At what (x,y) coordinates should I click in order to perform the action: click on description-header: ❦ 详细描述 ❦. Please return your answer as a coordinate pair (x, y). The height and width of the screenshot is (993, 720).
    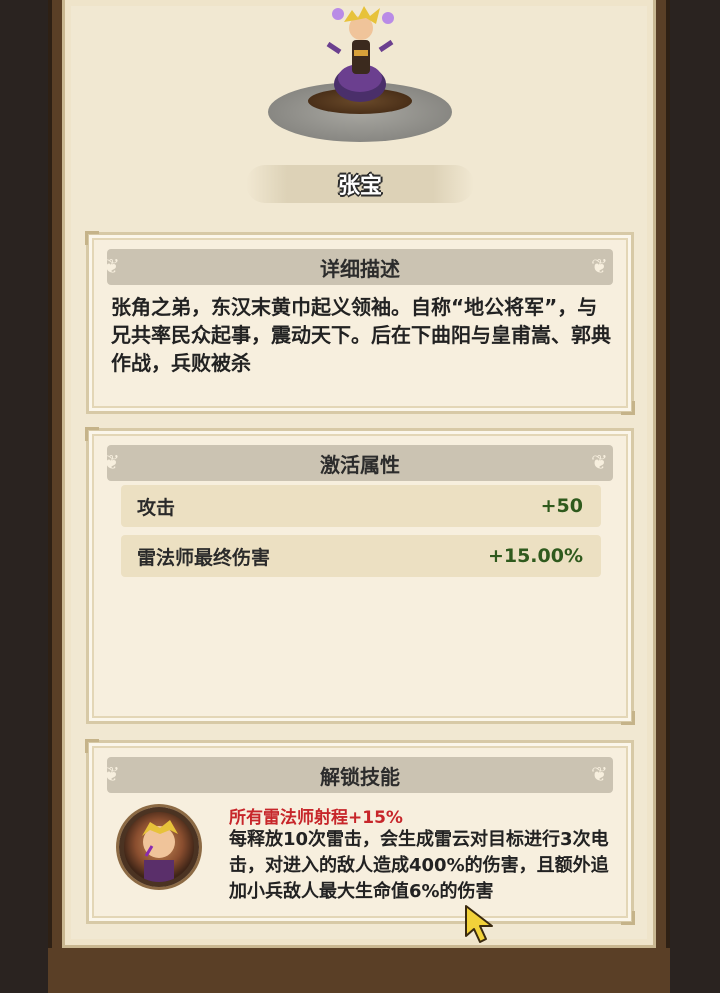
    Looking at the image, I should click on (358, 267).